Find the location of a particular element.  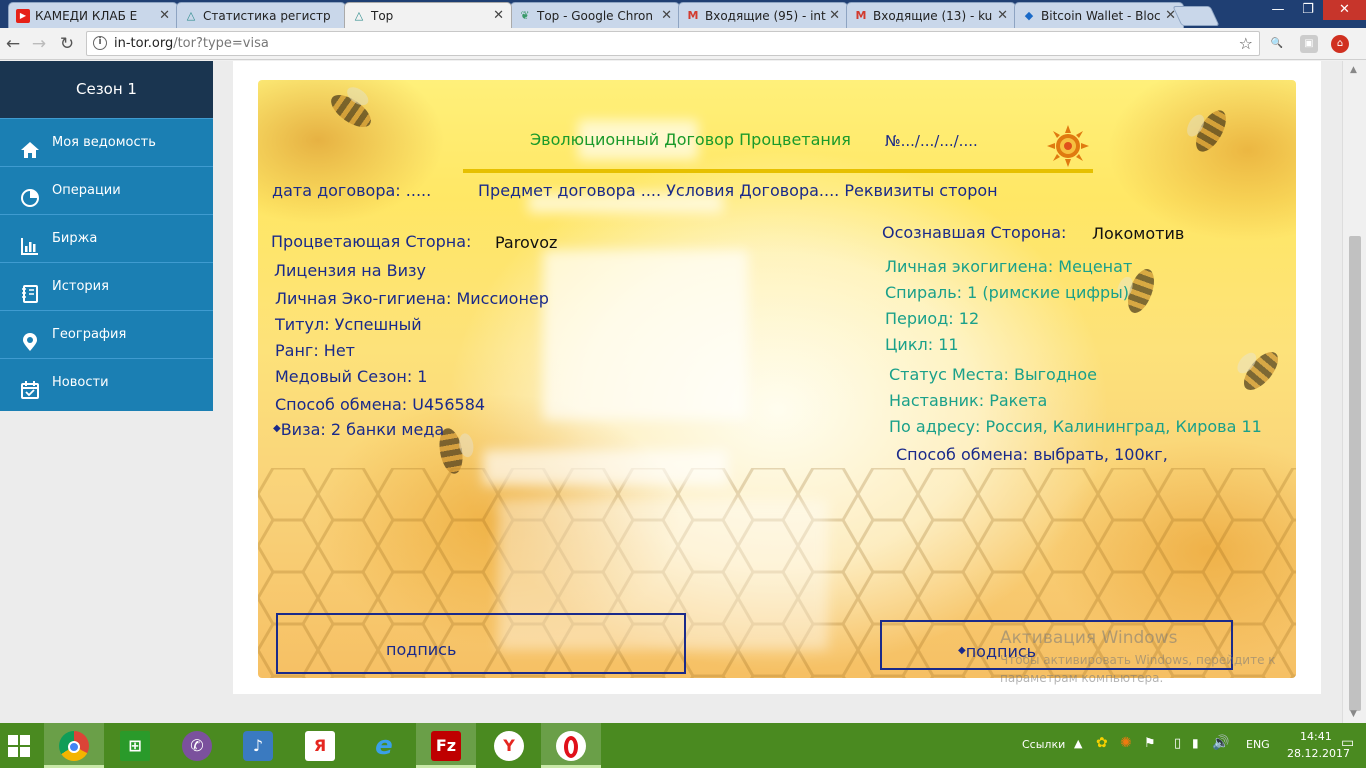

back-arrow-icon: ← is located at coordinates (13, 44).